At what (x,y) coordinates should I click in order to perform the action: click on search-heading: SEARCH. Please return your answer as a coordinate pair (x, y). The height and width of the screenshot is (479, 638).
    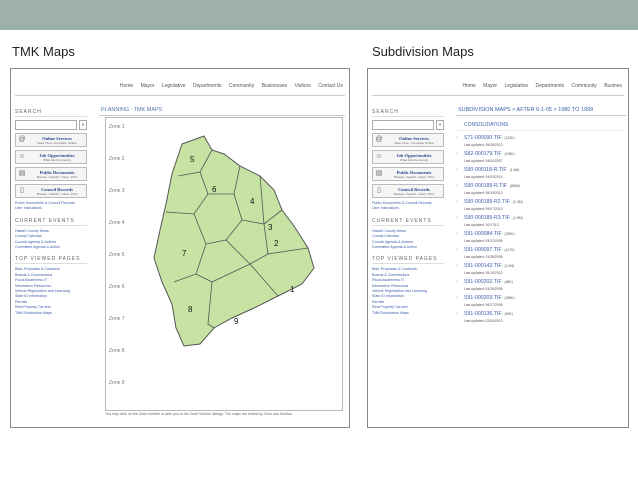
    Looking at the image, I should click on (51, 113).